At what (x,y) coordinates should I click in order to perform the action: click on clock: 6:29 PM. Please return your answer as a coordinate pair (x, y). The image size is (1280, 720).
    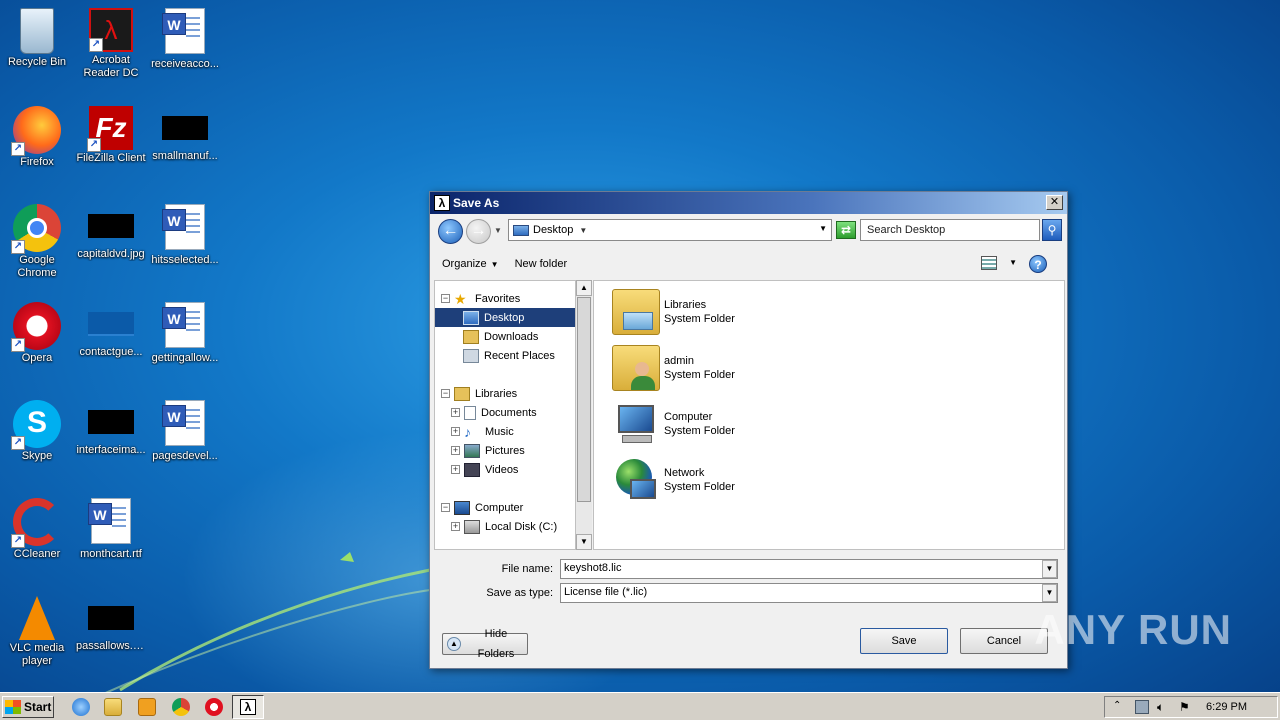
    Looking at the image, I should click on (1226, 707).